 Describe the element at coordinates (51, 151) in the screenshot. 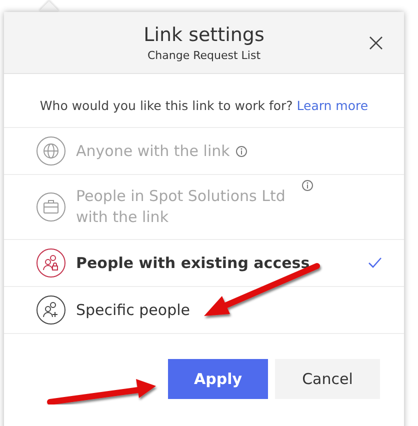

I see `globe-icon` at that location.